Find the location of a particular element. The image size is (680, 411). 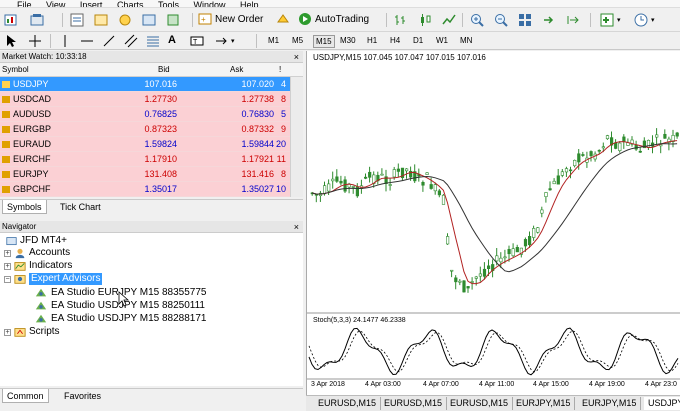

zoom-in-button is located at coordinates (477, 20).